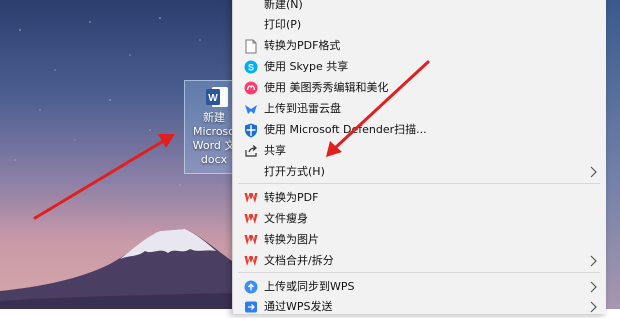 The image size is (620, 318). I want to click on menu-item-label: 上传或同步到WPS, so click(309, 286).